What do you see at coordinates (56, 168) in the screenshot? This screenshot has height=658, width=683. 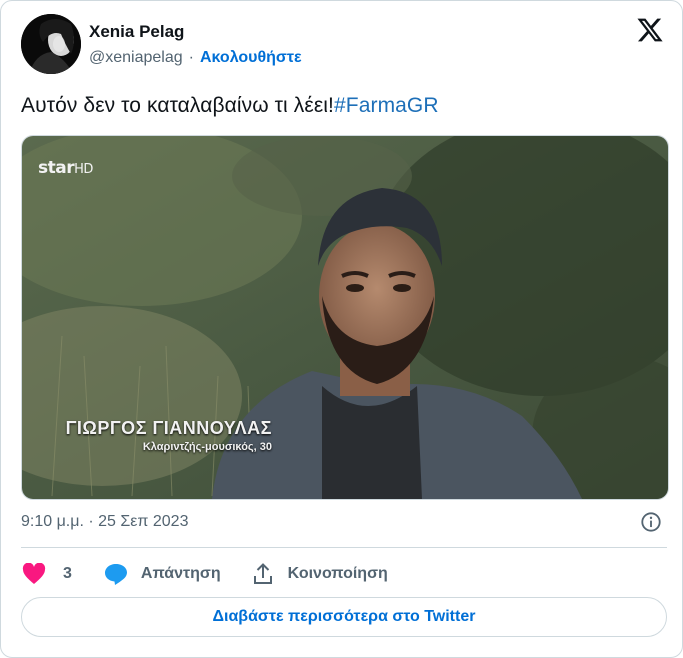 I see `channel-logo-star: star` at bounding box center [56, 168].